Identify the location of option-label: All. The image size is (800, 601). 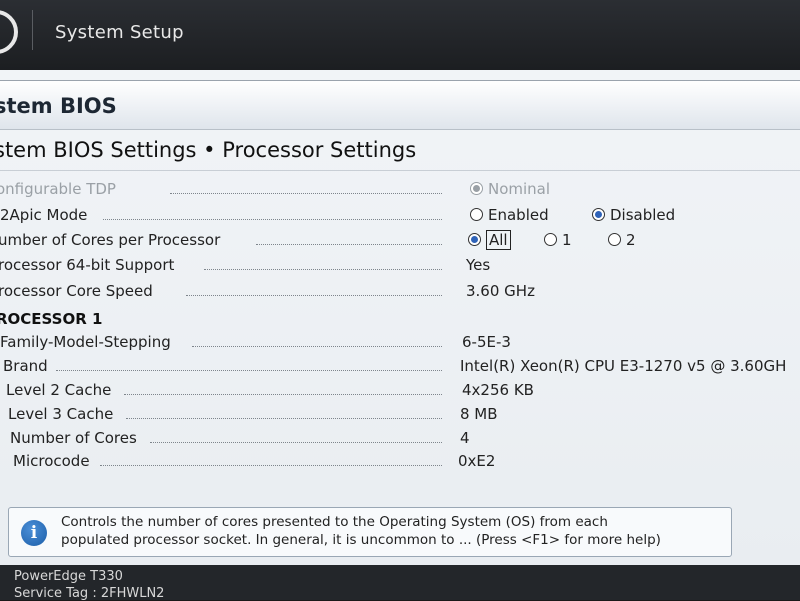
(498, 240).